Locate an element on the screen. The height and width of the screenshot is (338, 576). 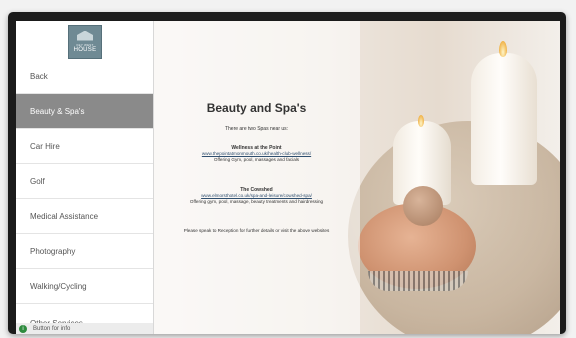
house-logo: KEY WEST HOUSE is located at coordinates (85, 42).